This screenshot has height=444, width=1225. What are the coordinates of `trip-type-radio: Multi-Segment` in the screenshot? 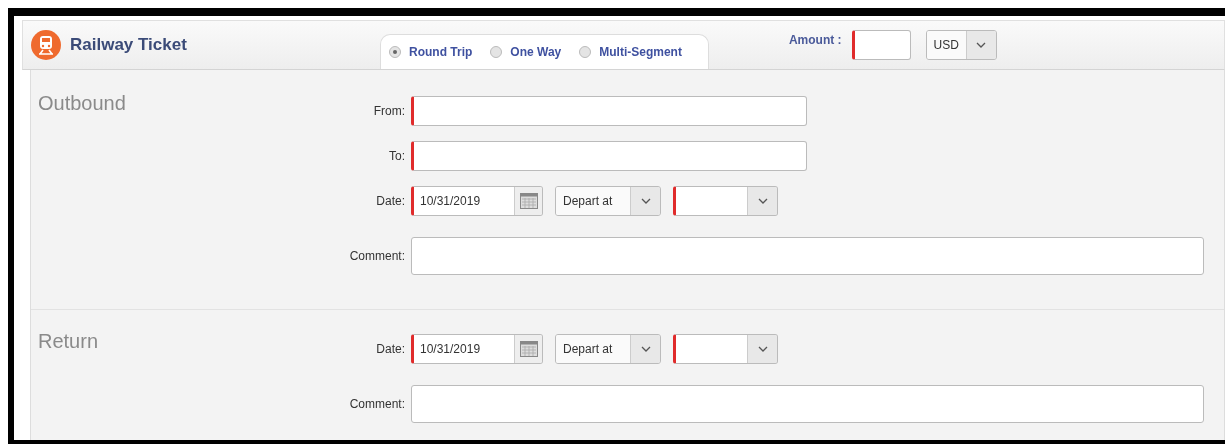 It's located at (630, 52).